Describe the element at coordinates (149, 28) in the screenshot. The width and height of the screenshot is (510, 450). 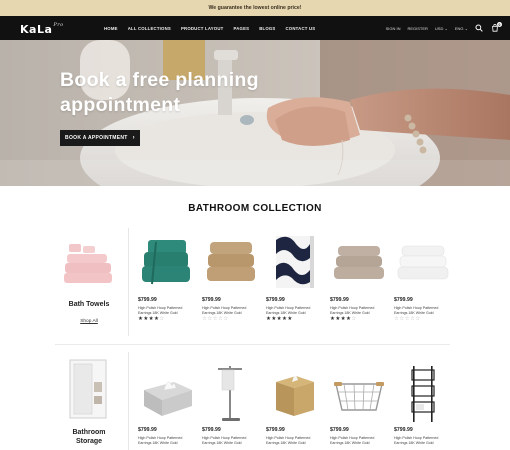
I see `menu-item-all-collections: ALL COLLECTIONS` at that location.